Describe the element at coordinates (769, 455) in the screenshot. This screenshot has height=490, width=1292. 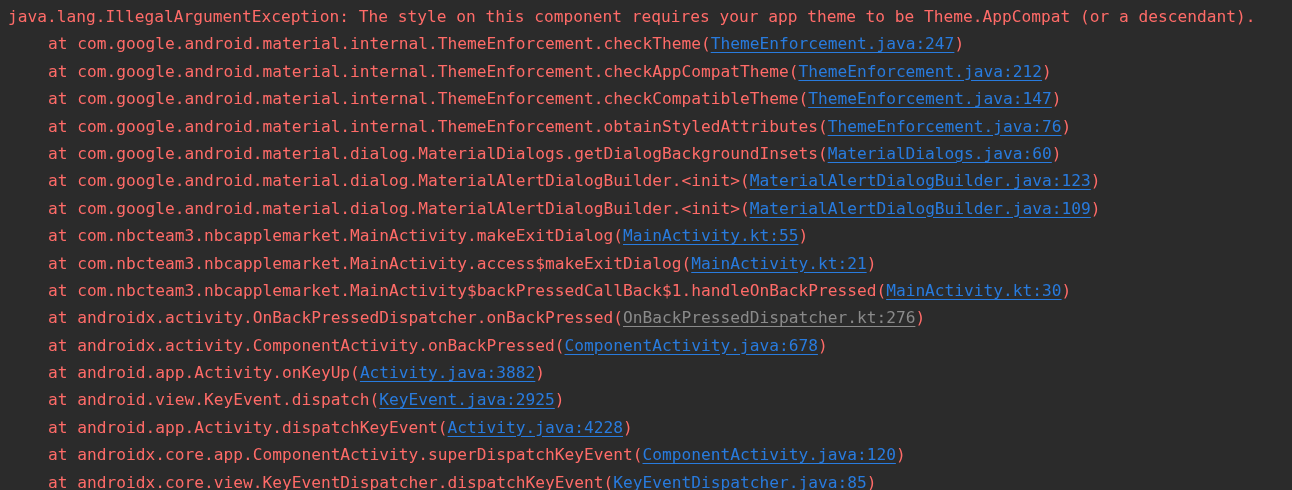
I see `source-link: ComponentActivity.java:120` at that location.